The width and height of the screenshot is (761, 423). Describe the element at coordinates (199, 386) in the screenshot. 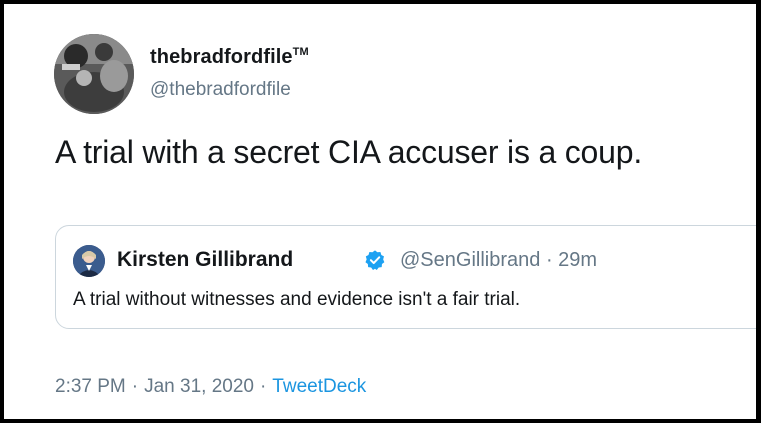

I see `tweet-date: Jan 31, 2020` at that location.